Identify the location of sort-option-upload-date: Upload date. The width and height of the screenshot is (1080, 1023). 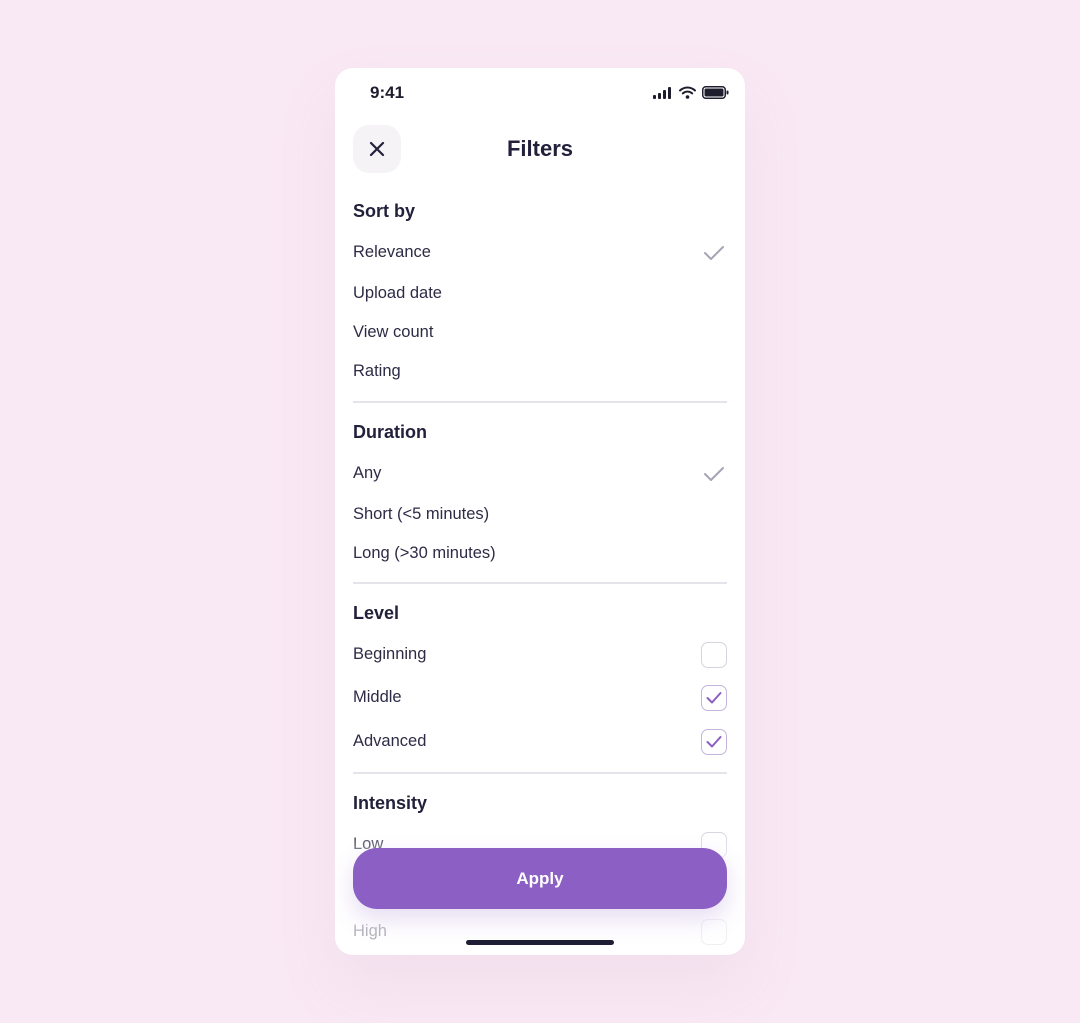
(540, 294).